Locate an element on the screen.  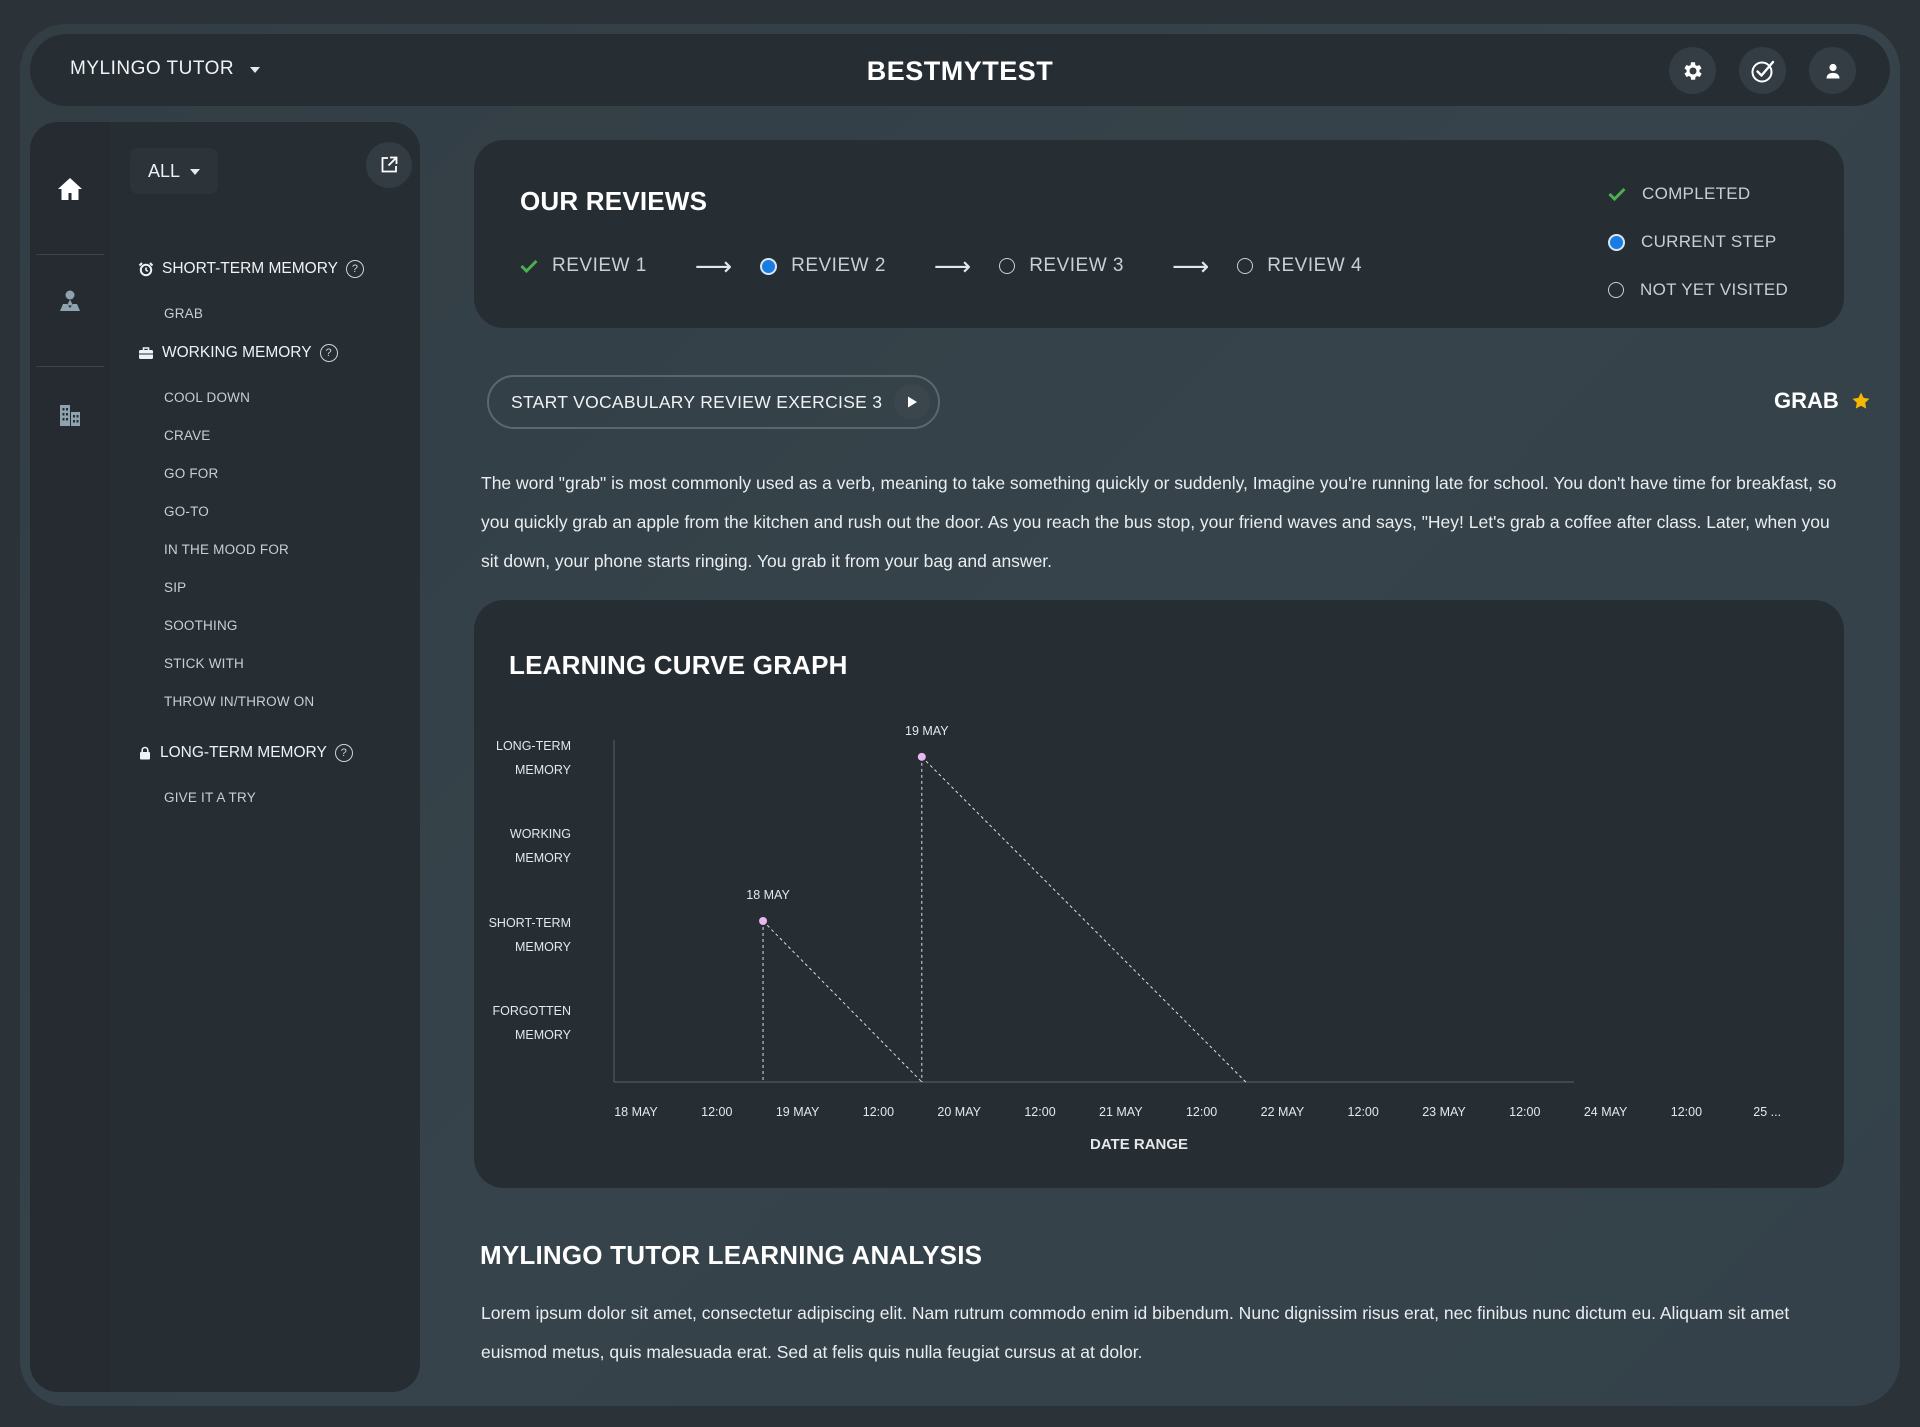
group-working-memory: WORKING MEMORY ? is located at coordinates (238, 353).